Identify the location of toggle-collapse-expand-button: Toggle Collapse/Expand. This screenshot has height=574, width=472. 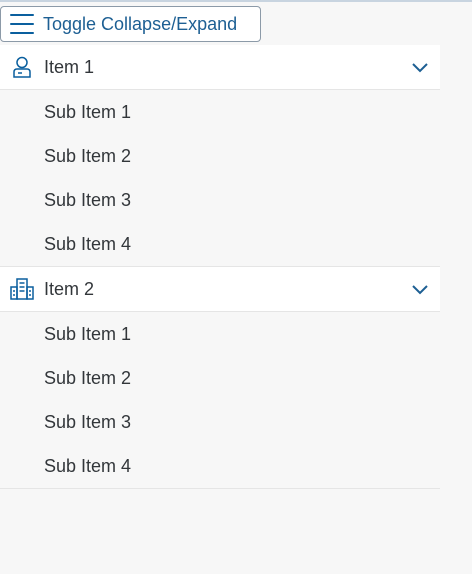
(130, 24).